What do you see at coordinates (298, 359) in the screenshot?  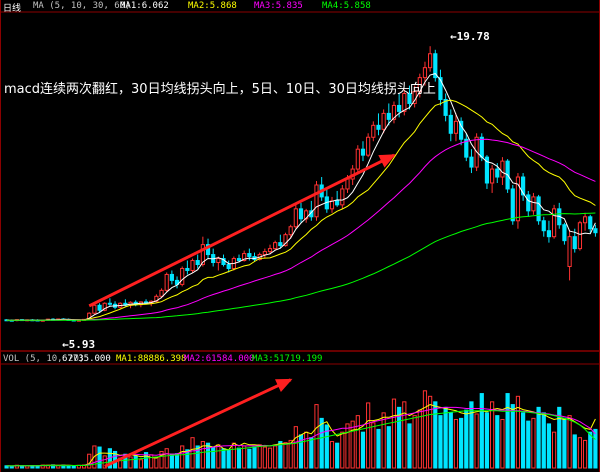 I see `vol-ma3-value: 51719.199` at bounding box center [298, 359].